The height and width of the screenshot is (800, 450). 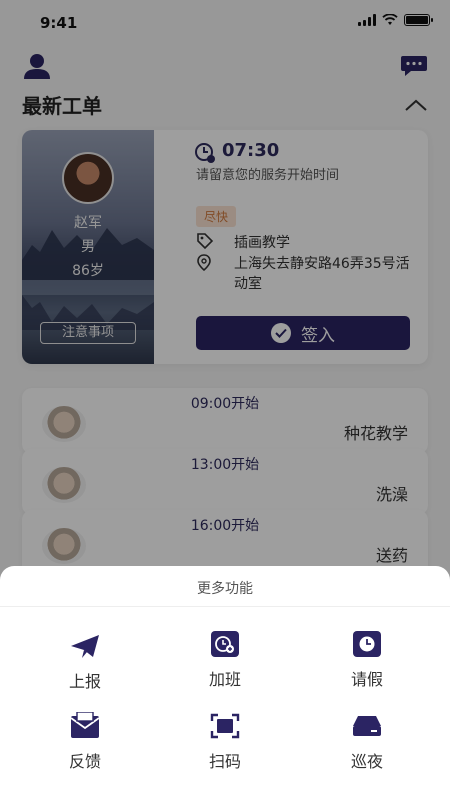 I want to click on drive-icon, so click(x=367, y=726).